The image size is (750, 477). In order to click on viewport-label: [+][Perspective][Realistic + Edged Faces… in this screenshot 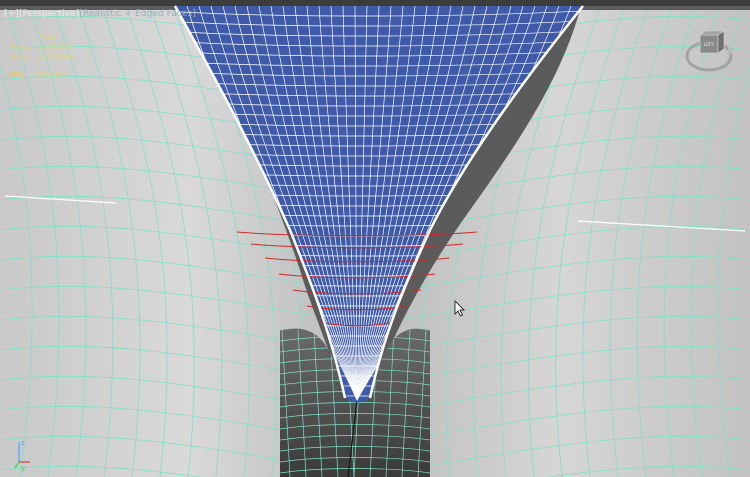, I will do `click(100, 14)`.